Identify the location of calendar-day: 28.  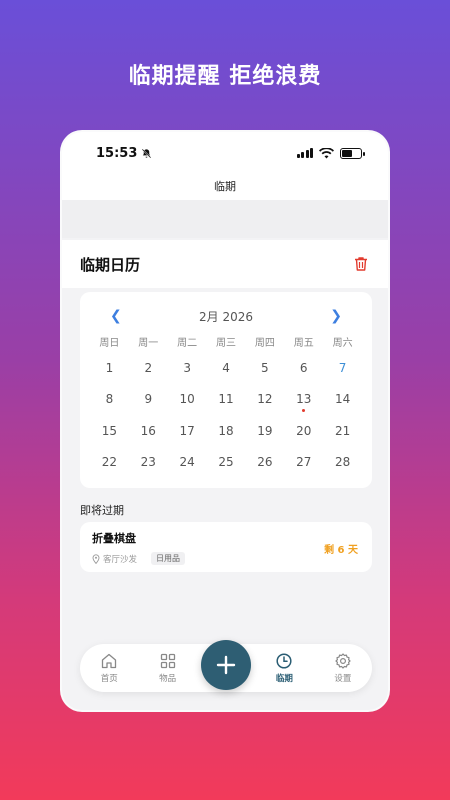
(342, 462).